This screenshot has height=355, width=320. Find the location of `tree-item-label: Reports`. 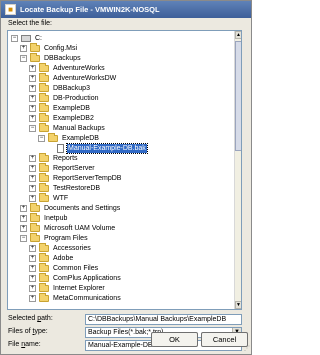

tree-item-label: Reports is located at coordinates (65, 158).